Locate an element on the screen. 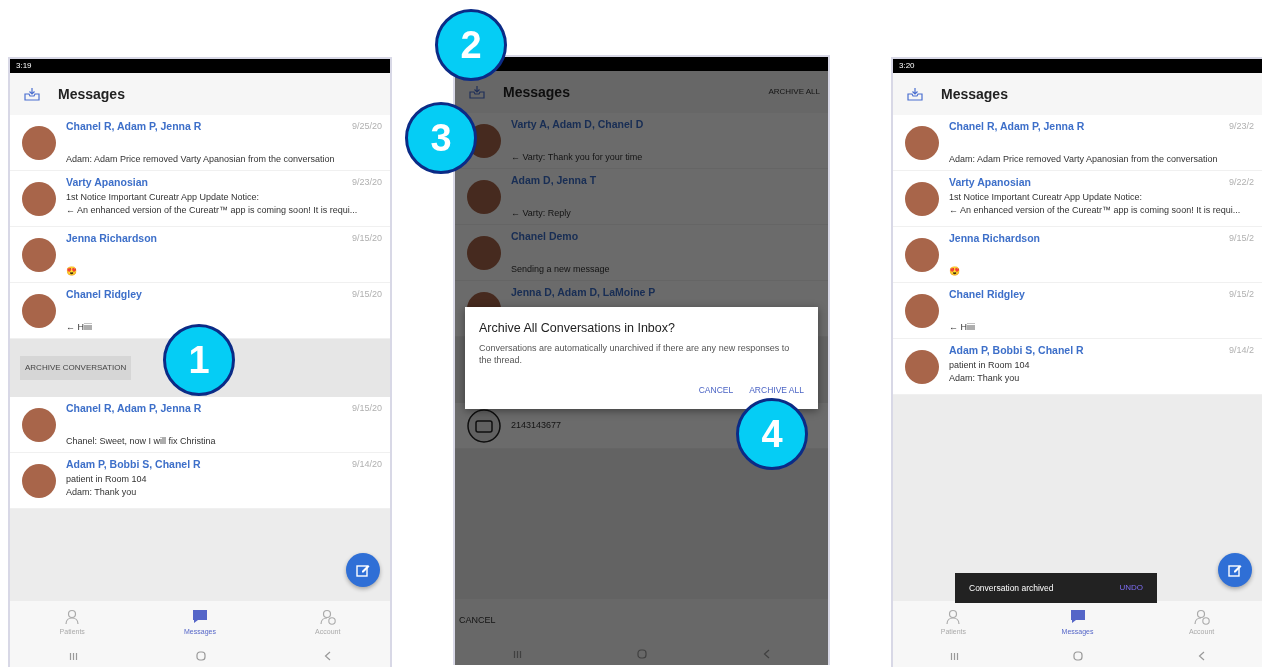 The height and width of the screenshot is (667, 1264). contact-name: Varty A, Adam D, Chanel D is located at coordinates (577, 124).